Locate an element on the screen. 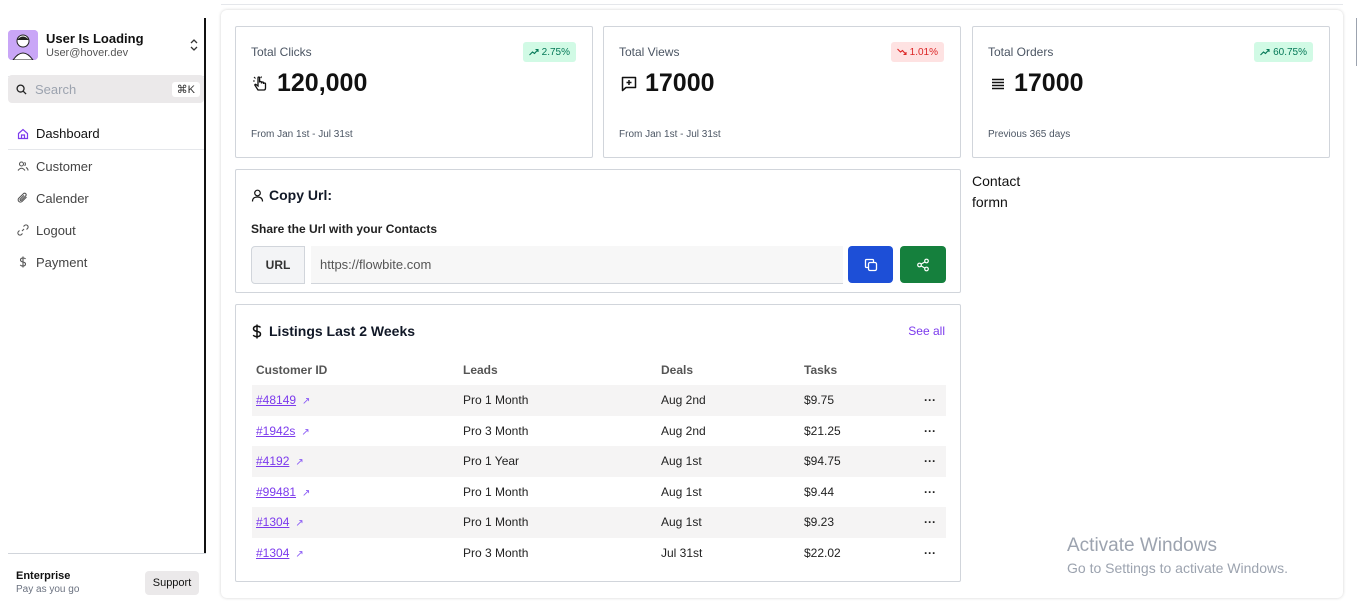 The height and width of the screenshot is (610, 1359). sidebar-item-label: Customer is located at coordinates (64, 166).